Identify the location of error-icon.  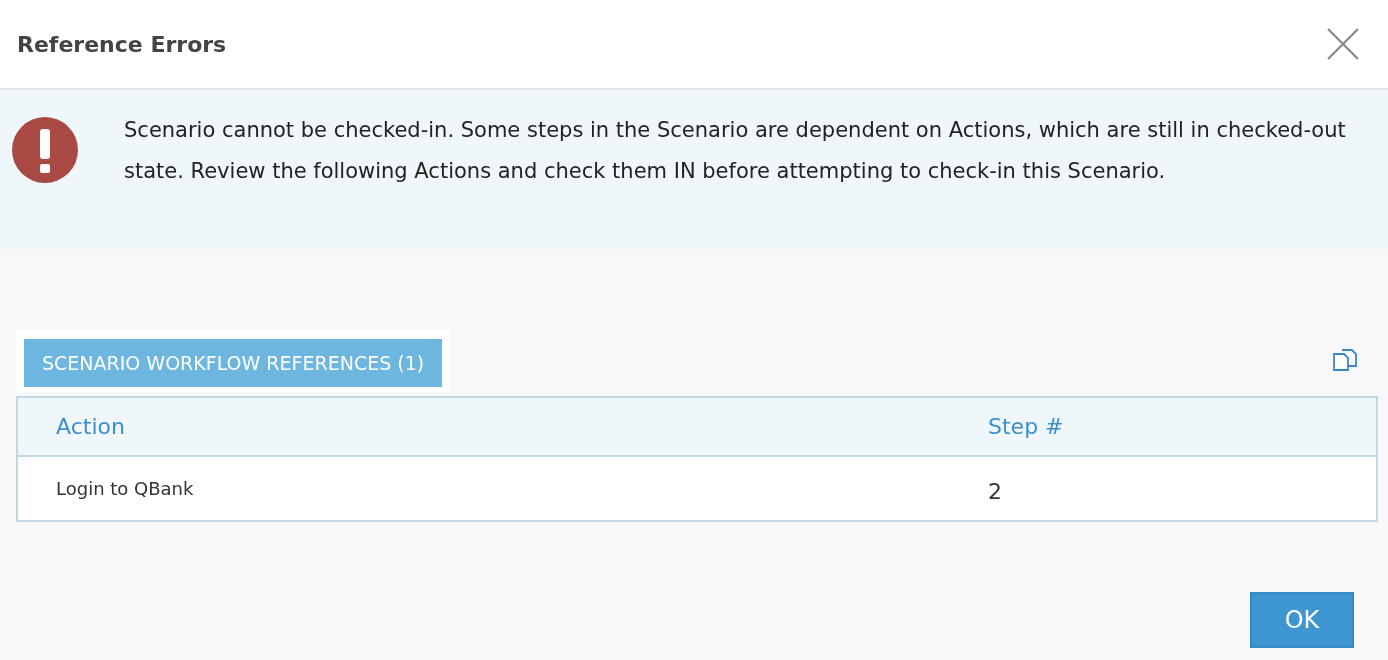
(45, 150).